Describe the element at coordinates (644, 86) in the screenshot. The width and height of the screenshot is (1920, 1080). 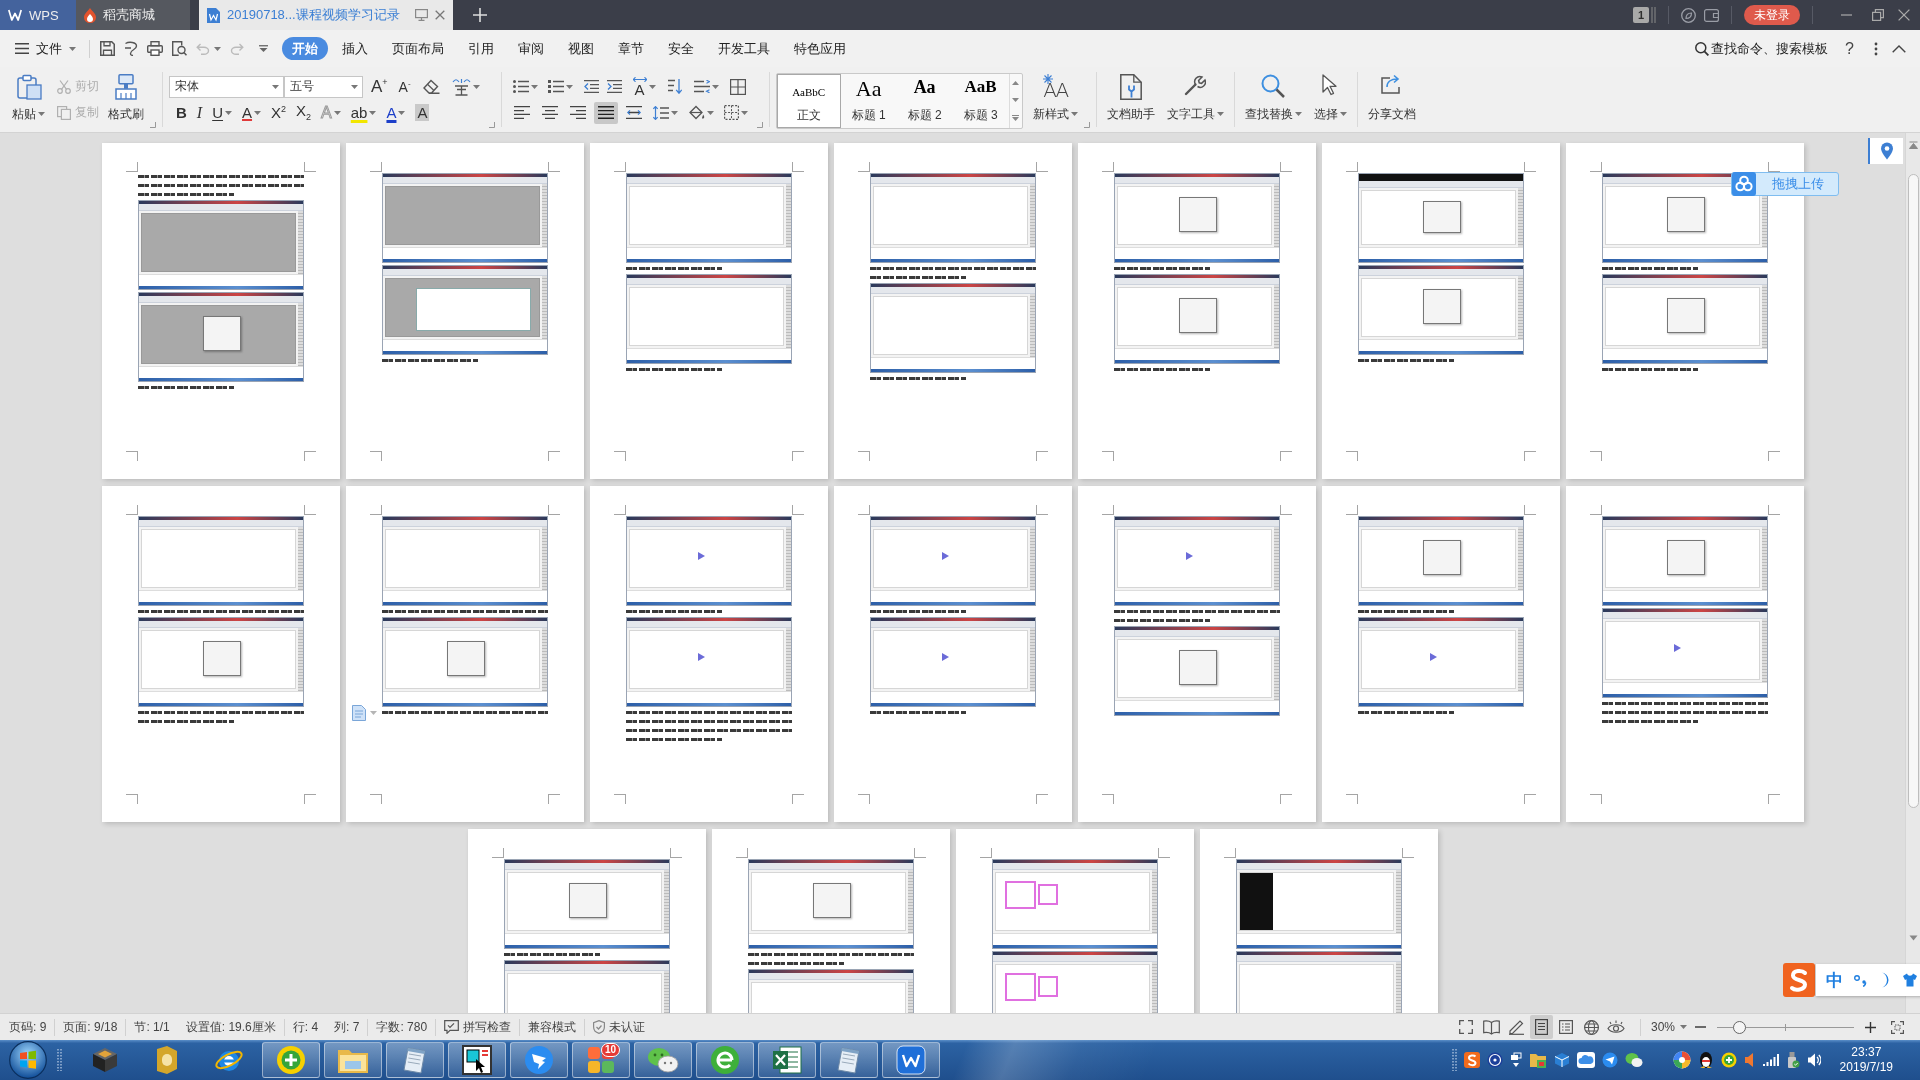
I see `text-direction-button: A` at that location.